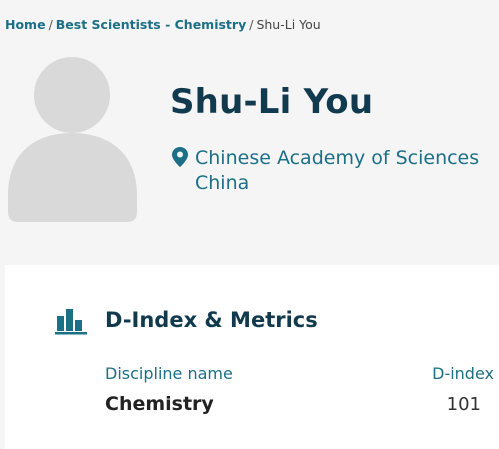 The image size is (499, 449). I want to click on breadcrumb-home-link: Home, so click(25, 24).